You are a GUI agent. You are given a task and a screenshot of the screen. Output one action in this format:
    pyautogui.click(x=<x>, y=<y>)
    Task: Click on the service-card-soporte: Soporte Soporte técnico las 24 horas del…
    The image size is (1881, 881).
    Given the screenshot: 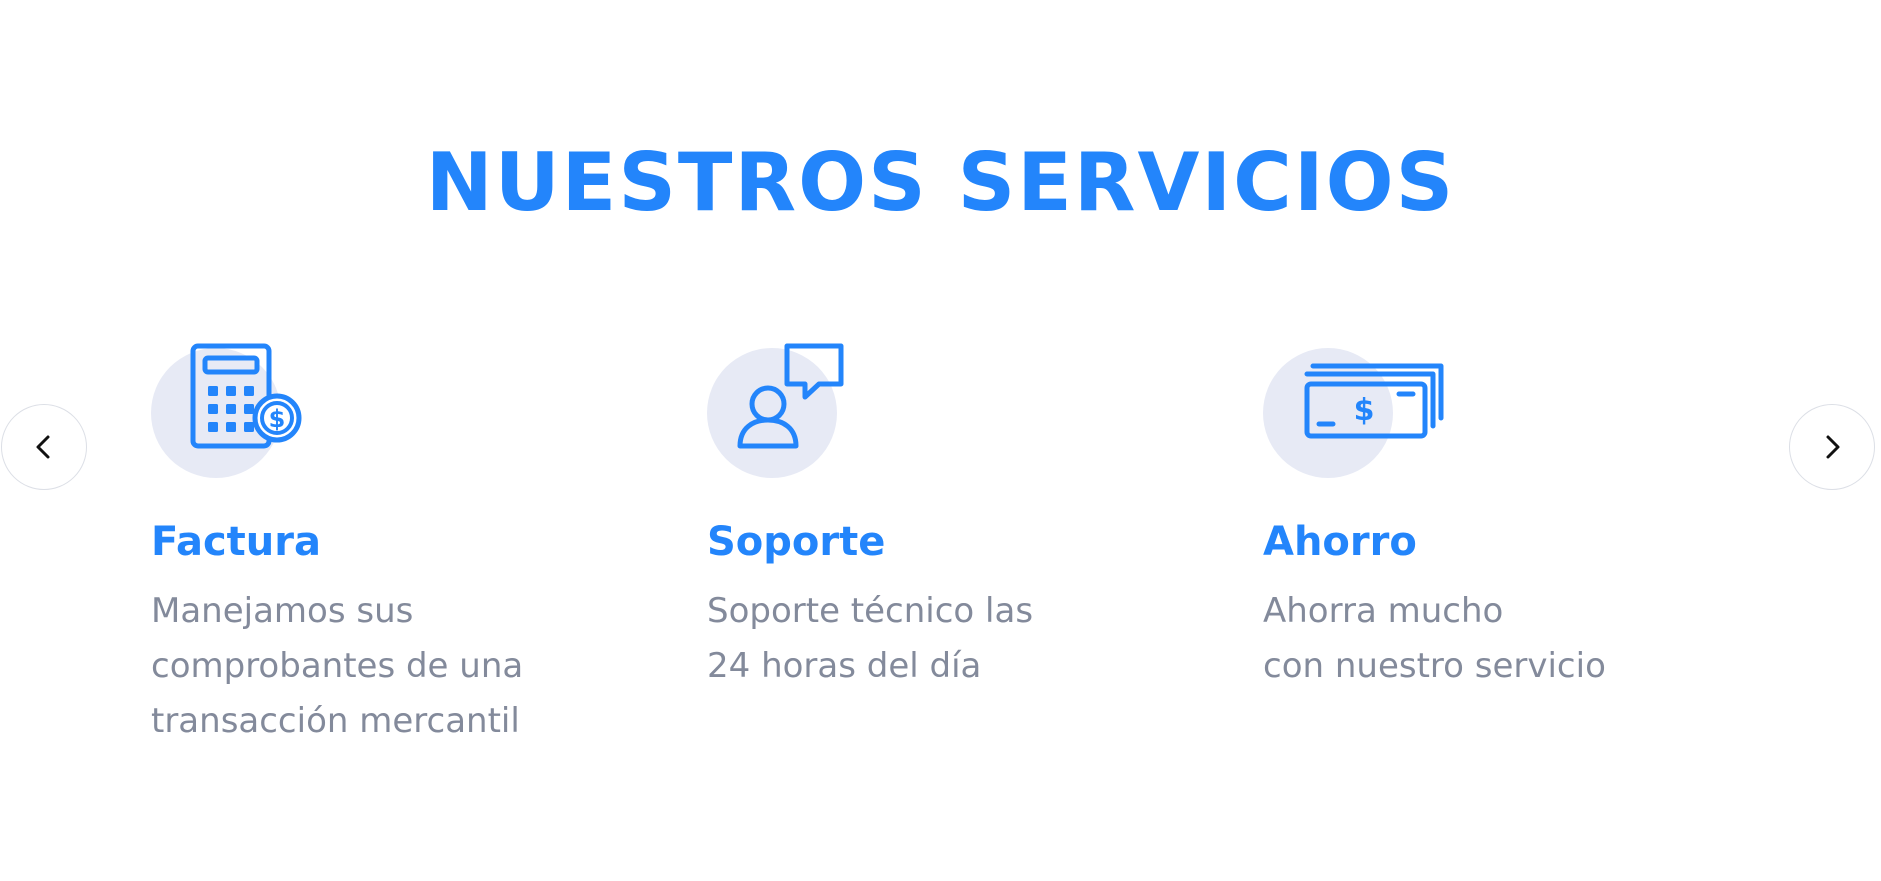 What is the action you would take?
    pyautogui.click(x=942, y=514)
    